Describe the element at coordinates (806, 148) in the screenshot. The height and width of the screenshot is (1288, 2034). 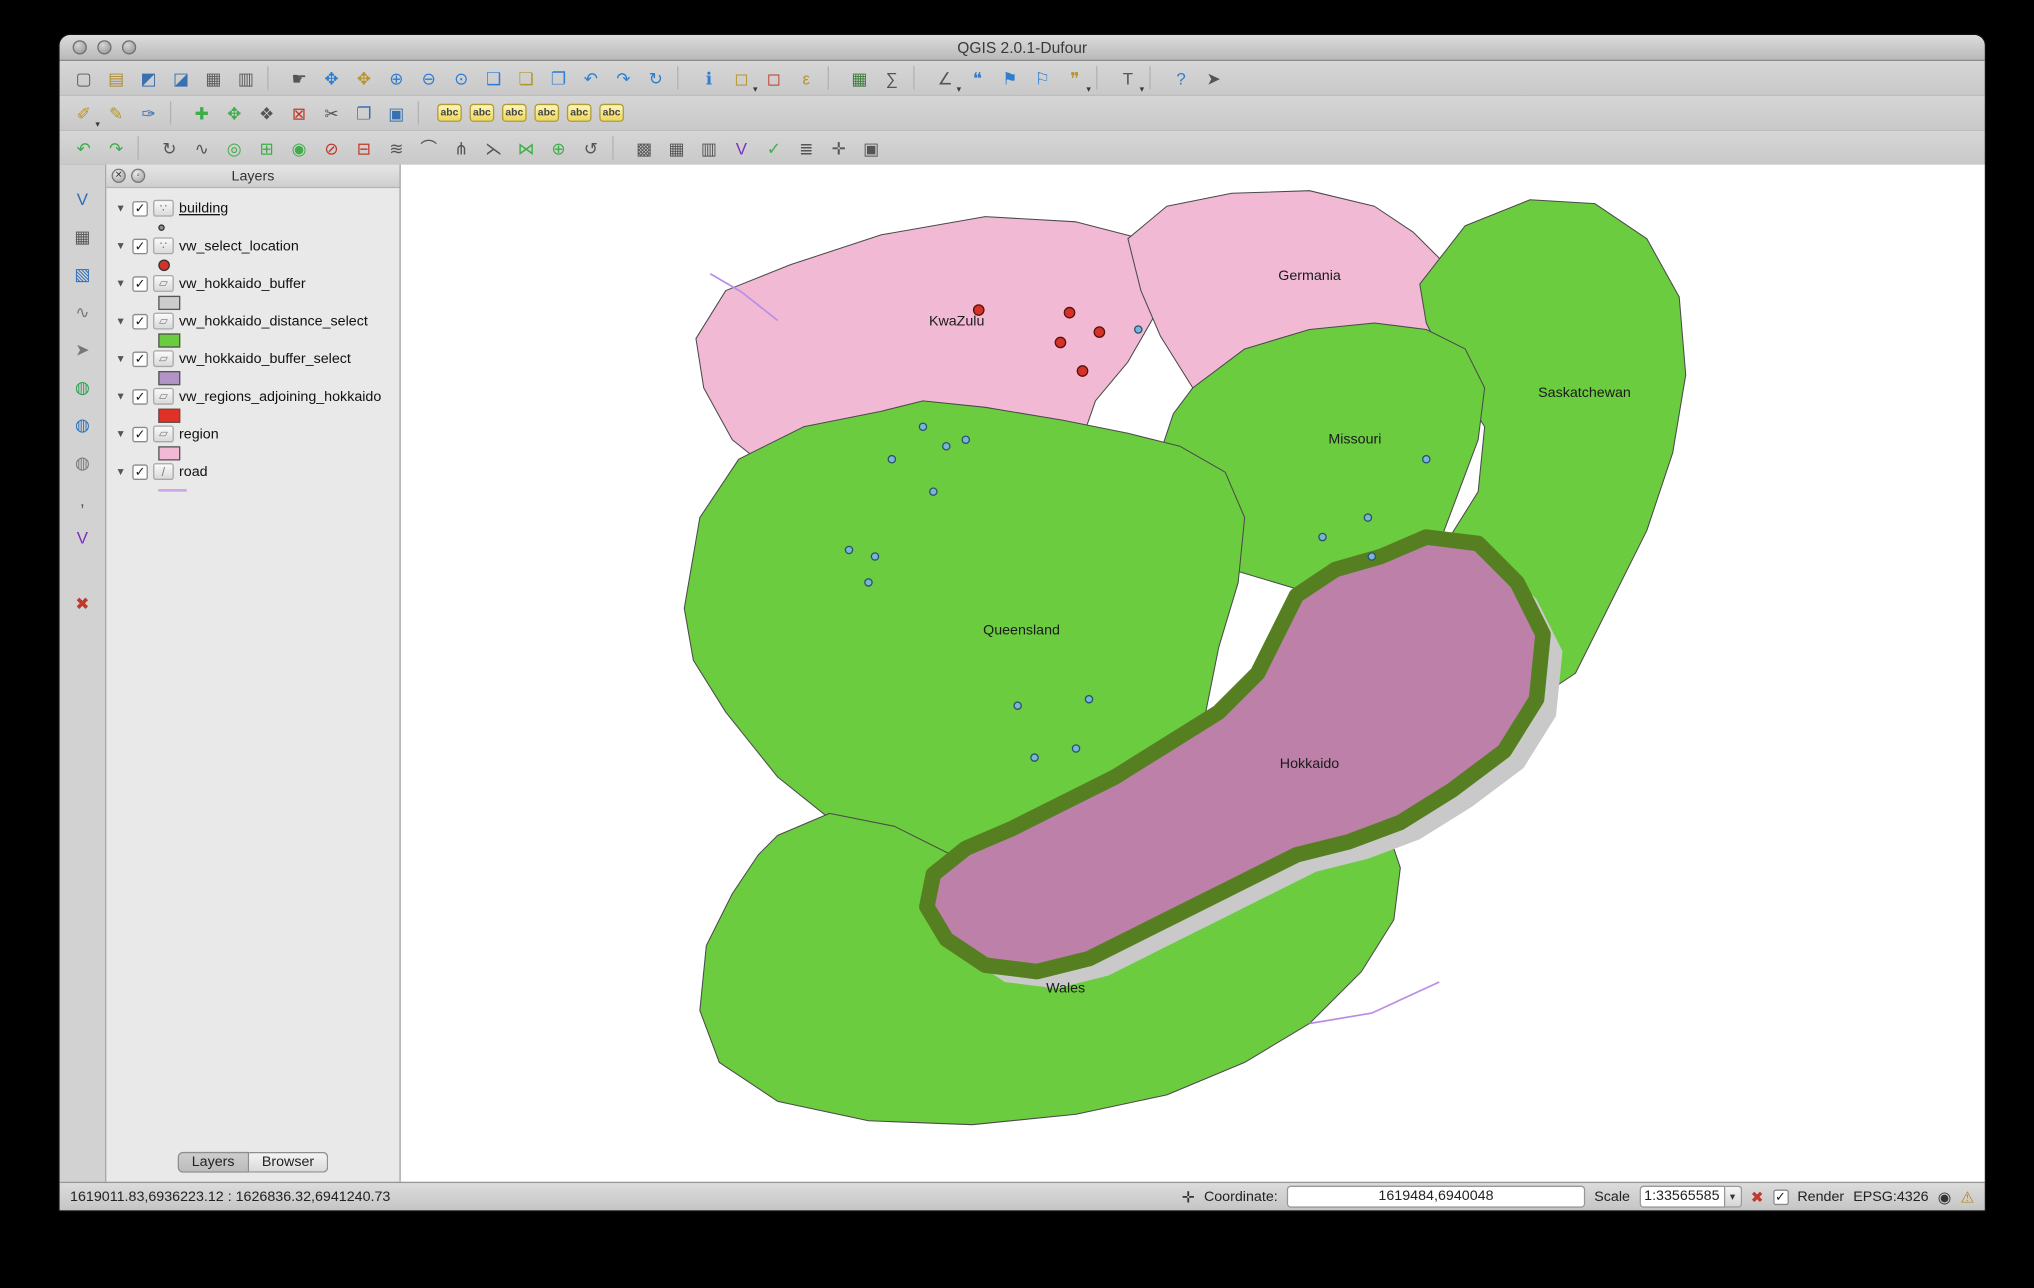
I see `gps-information-icon: ≣` at that location.